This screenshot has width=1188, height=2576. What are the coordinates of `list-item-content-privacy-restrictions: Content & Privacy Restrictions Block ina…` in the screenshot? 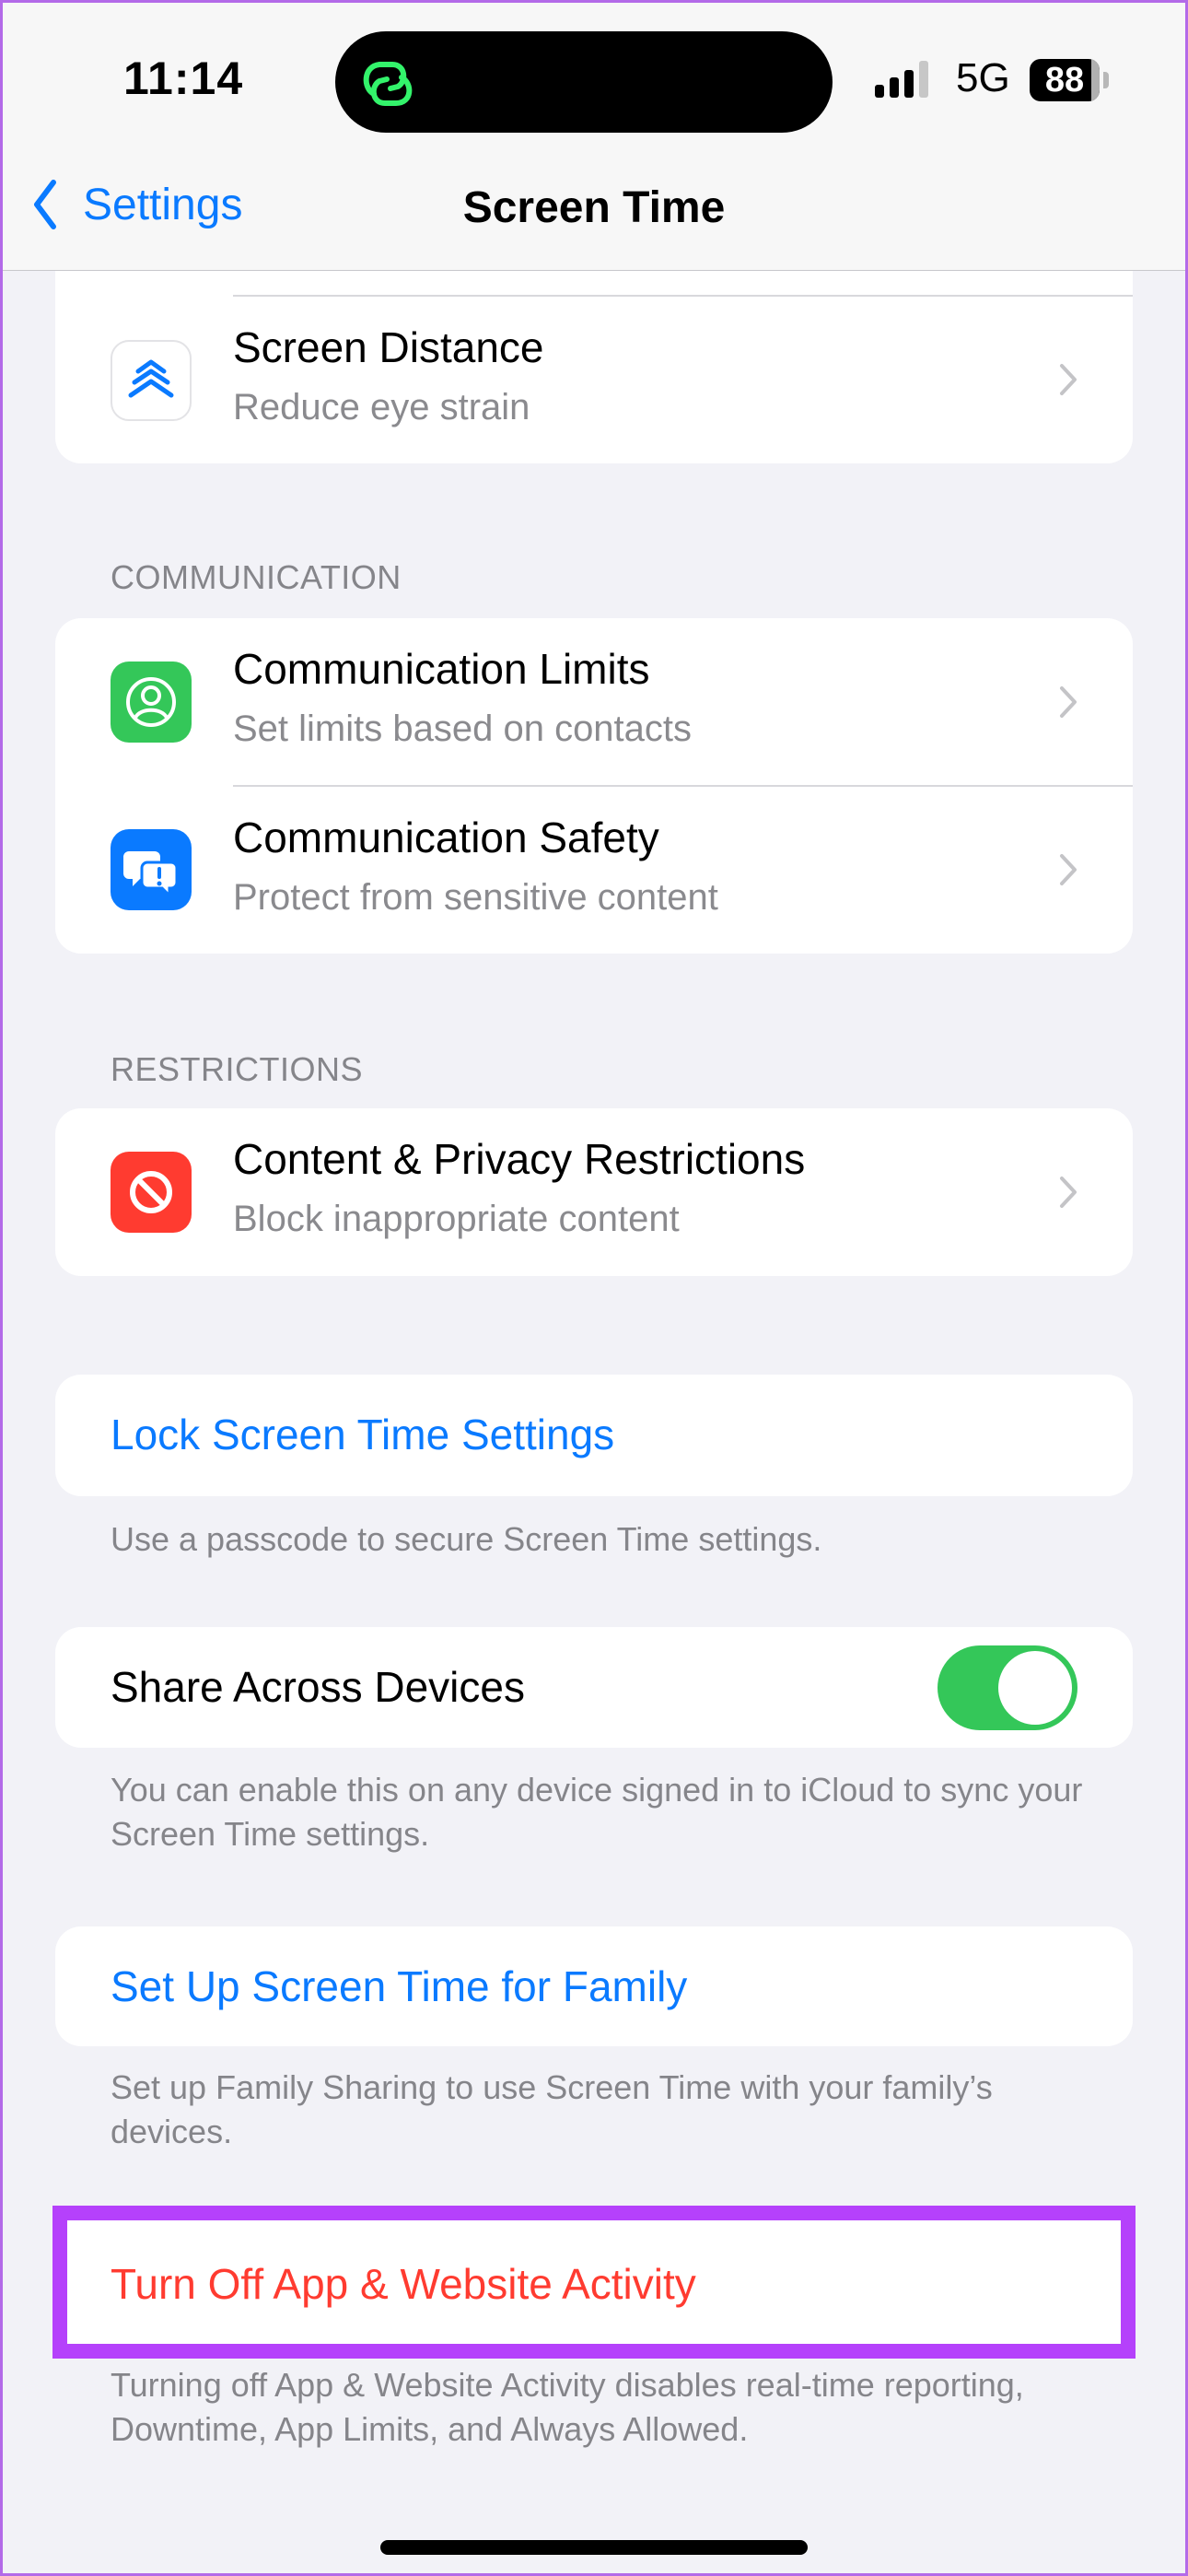 It's located at (594, 1192).